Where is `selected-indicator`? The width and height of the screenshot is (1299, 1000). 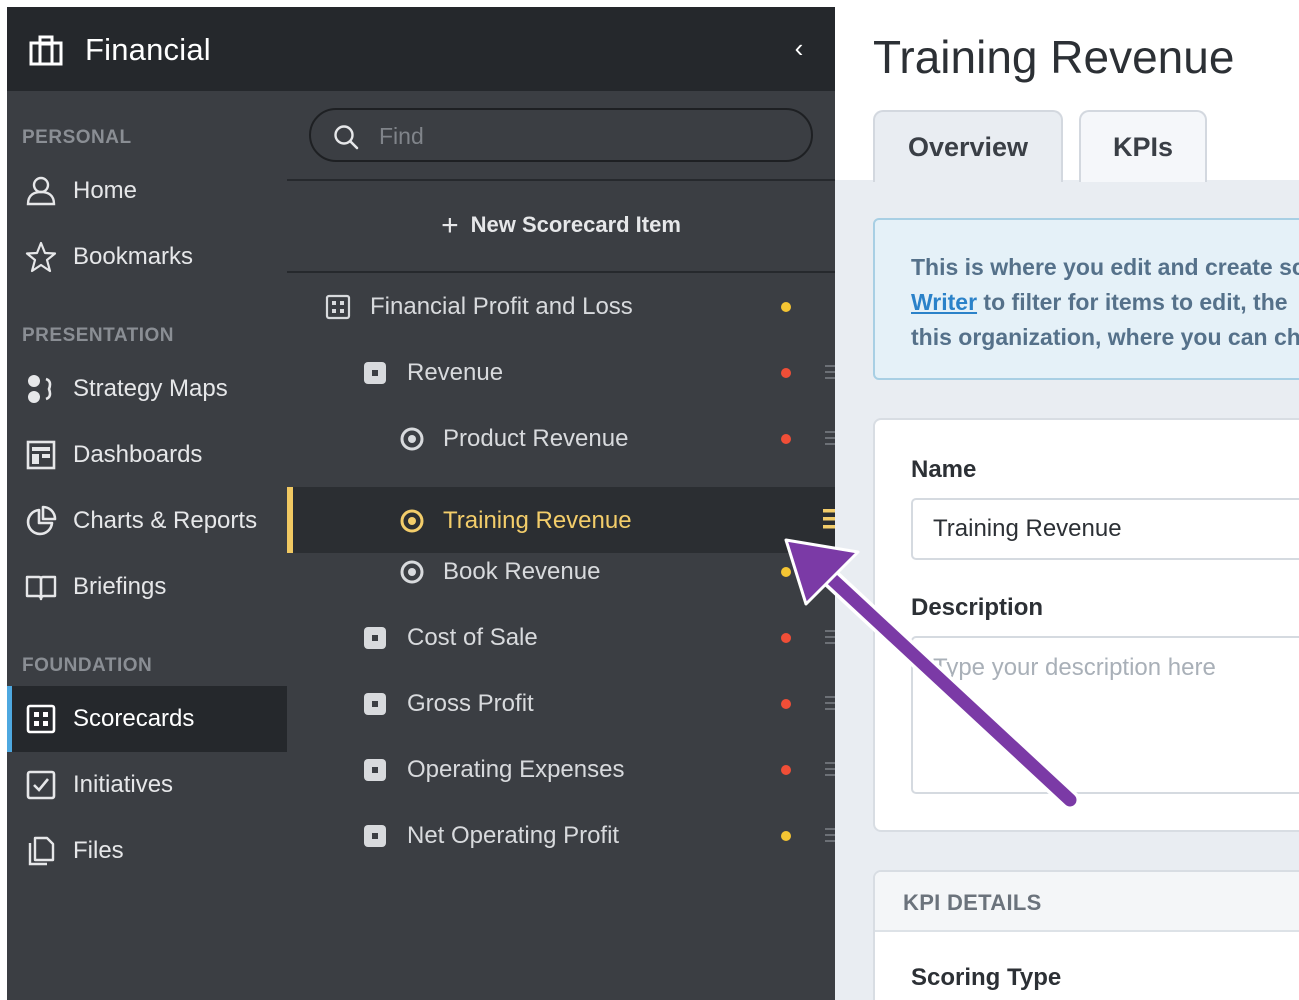
selected-indicator is located at coordinates (290, 520).